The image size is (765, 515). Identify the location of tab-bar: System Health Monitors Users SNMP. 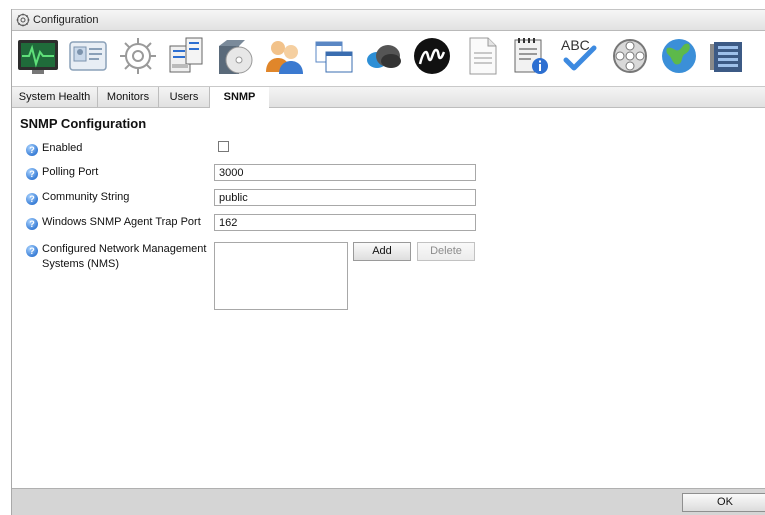
(388, 97).